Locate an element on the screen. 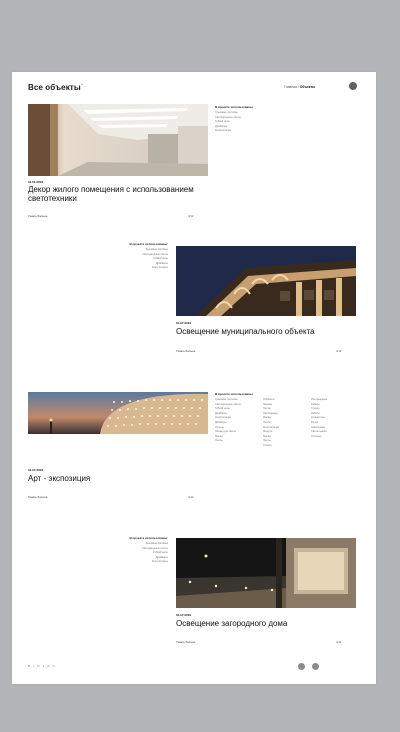  page-title: Все объекты is located at coordinates (54, 87).